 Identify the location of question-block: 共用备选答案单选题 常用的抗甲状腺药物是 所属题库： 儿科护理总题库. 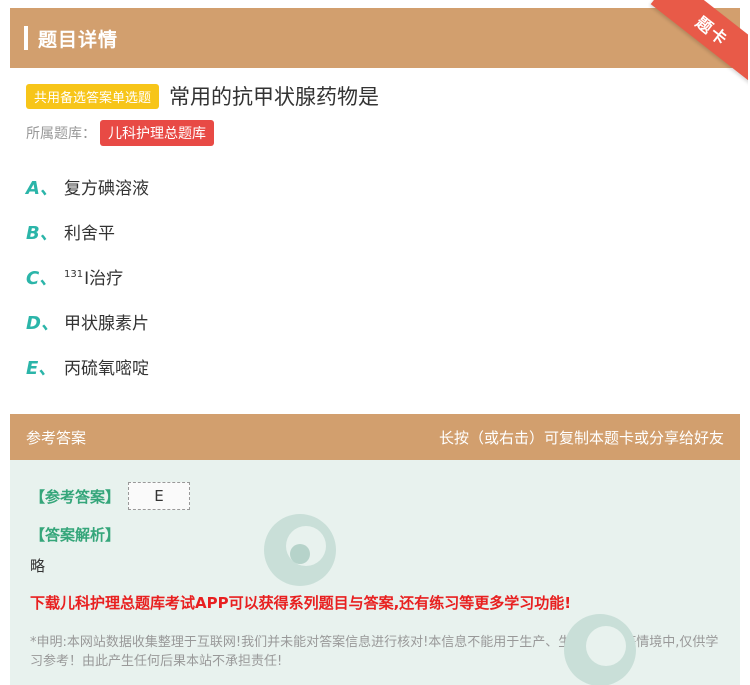
(375, 107).